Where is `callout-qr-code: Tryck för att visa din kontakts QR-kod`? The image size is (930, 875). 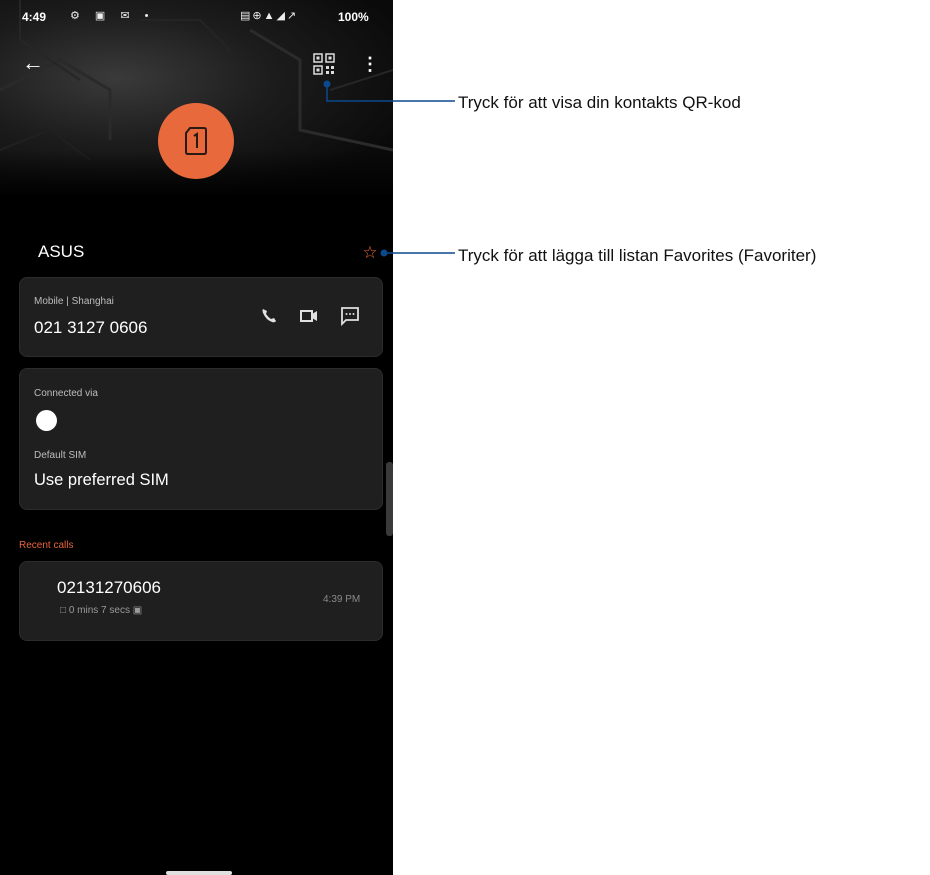 callout-qr-code: Tryck för att visa din kontakts QR-kod is located at coordinates (599, 102).